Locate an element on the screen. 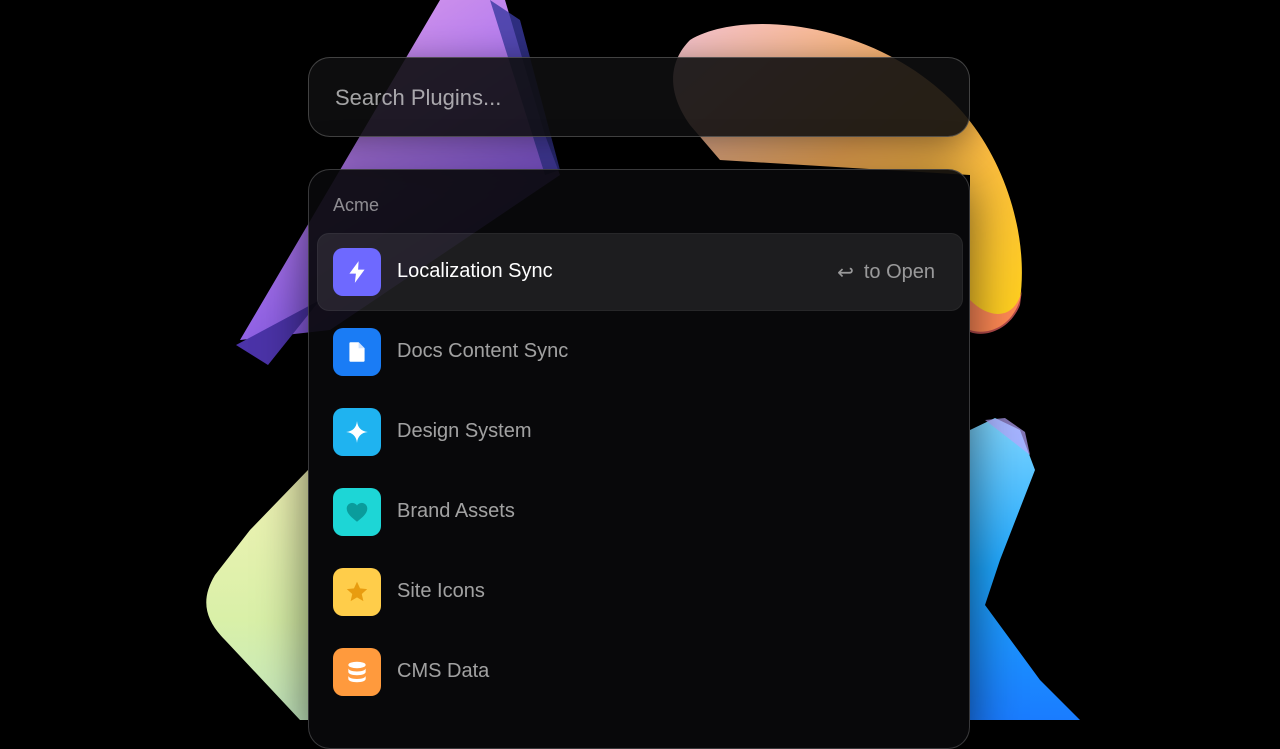 The height and width of the screenshot is (749, 1280). plugin-item-label: Design System is located at coordinates (464, 431).